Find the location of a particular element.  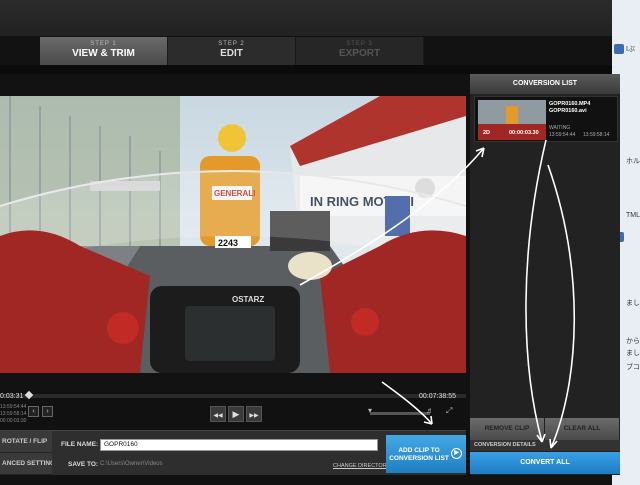

tab-edit: STEP 2 EDIT is located at coordinates (232, 51).